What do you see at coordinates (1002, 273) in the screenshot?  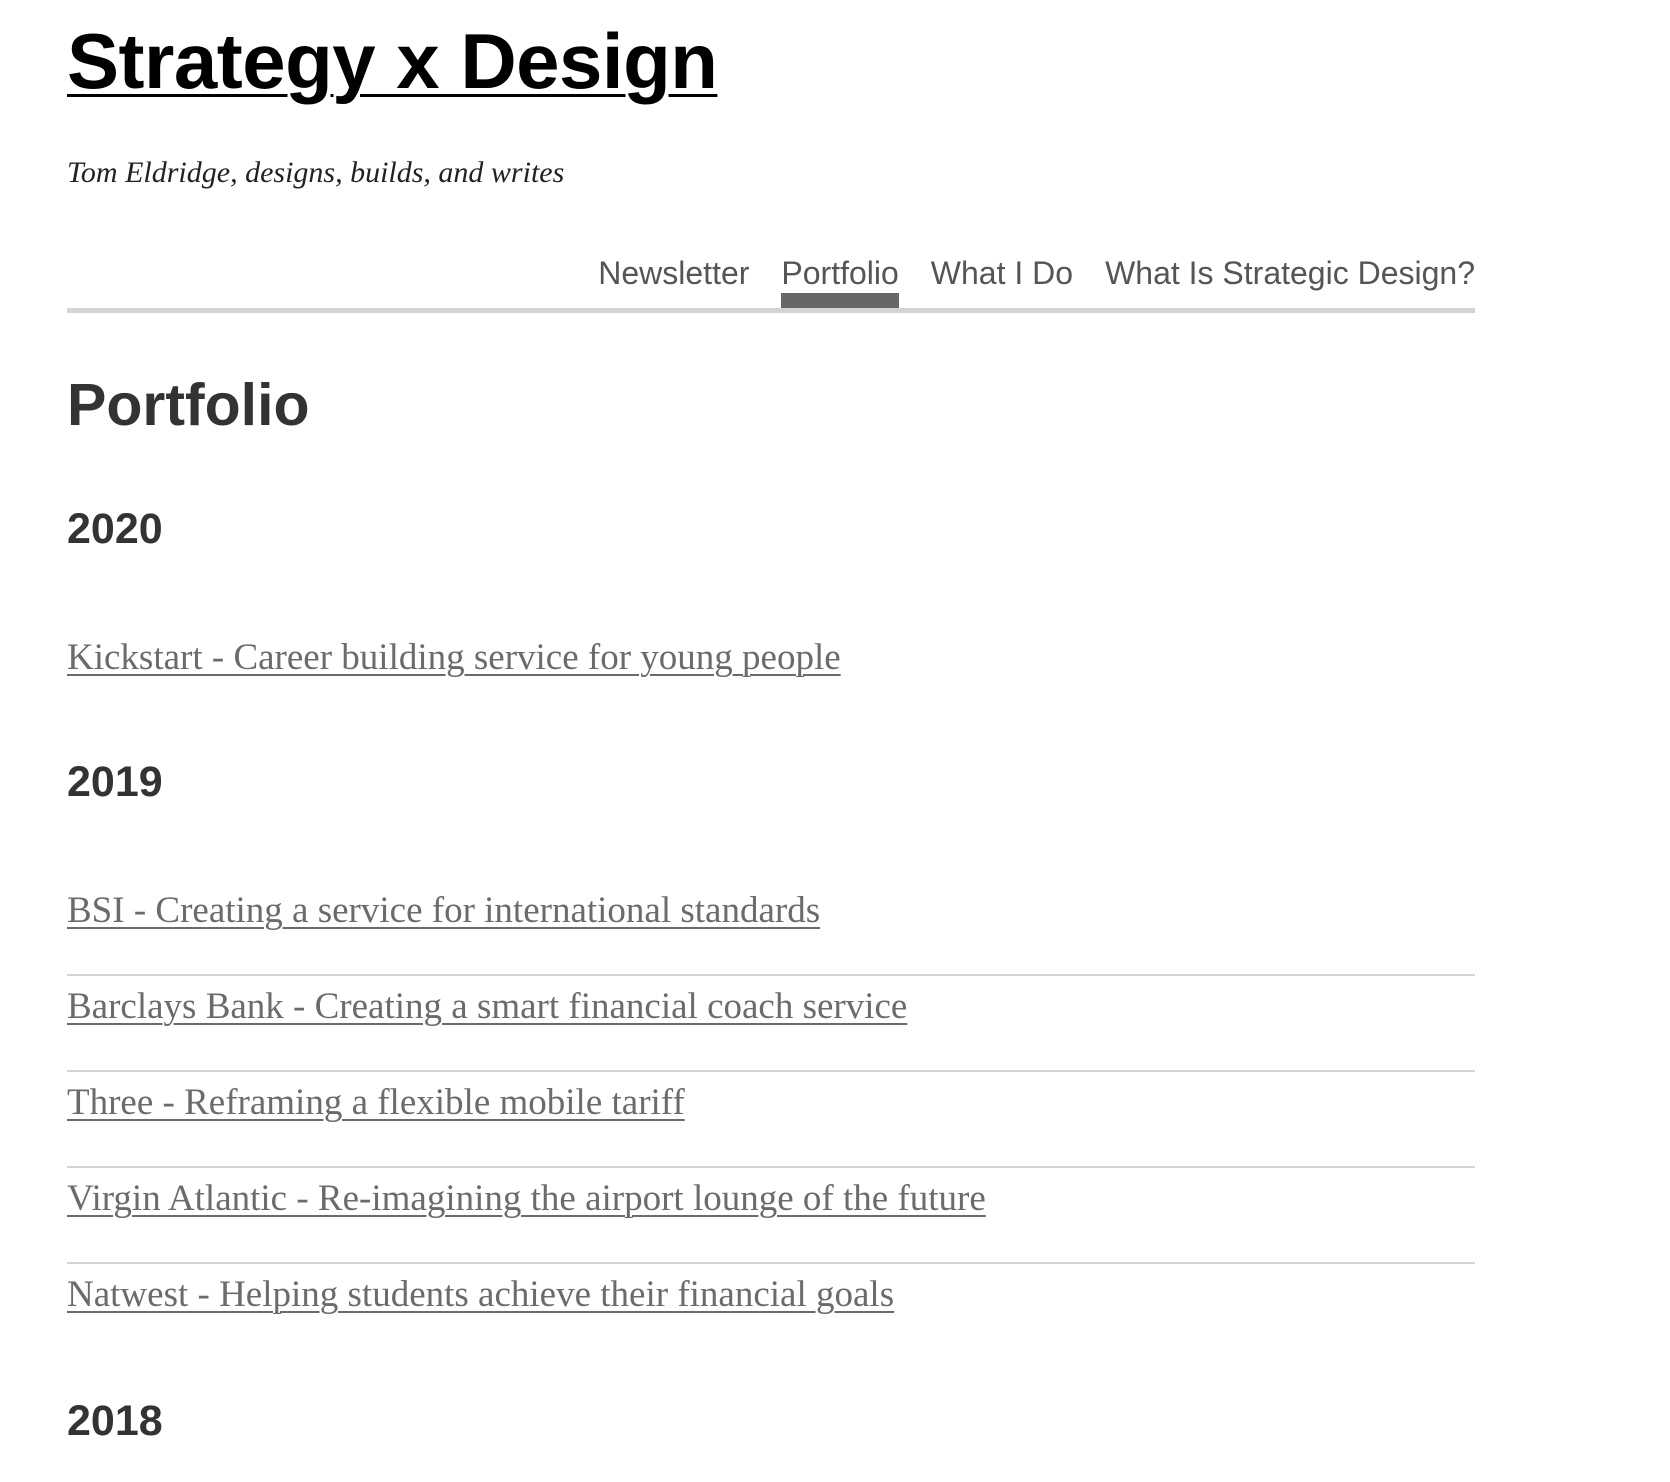 I see `nav-item-what-i-do: What I Do` at bounding box center [1002, 273].